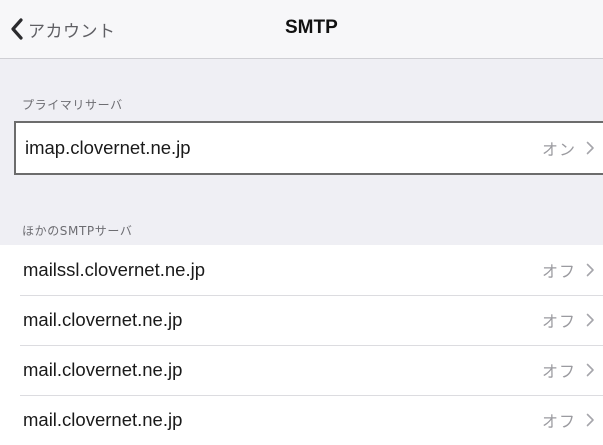 This screenshot has width=603, height=445. I want to click on primary-server-section-header: プライマリサーバ, so click(72, 105).